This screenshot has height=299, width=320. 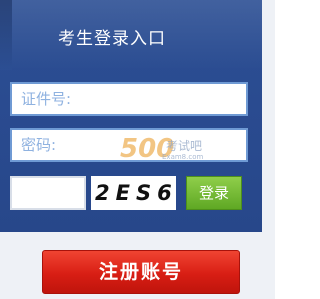 I want to click on login-button: 登录, so click(x=214, y=193).